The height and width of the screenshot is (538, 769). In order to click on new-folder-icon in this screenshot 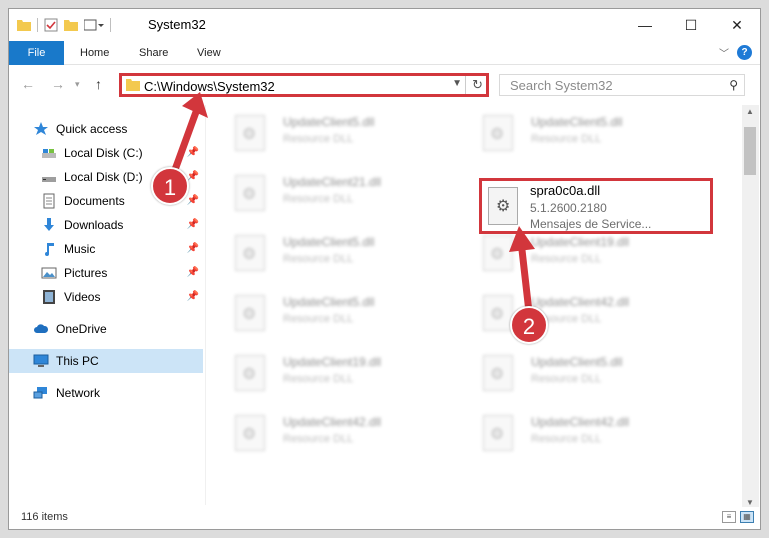, I will do `click(71, 25)`.